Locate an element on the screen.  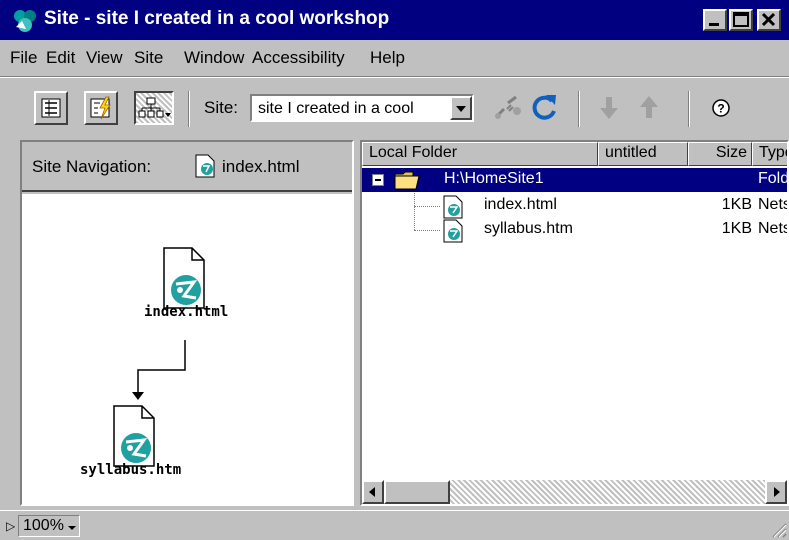
folder-icon is located at coordinates (407, 180).